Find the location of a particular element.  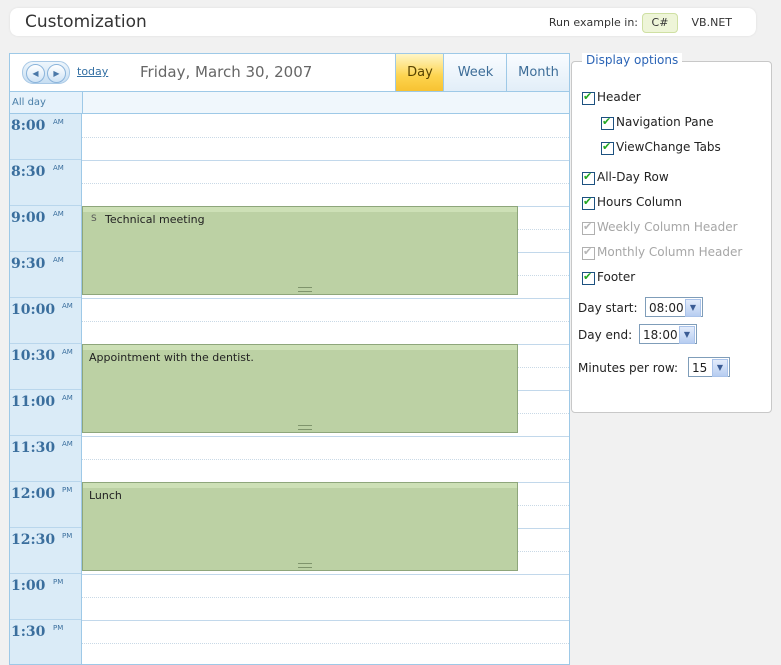

hour-cell: 12:30 PM is located at coordinates (45, 551).